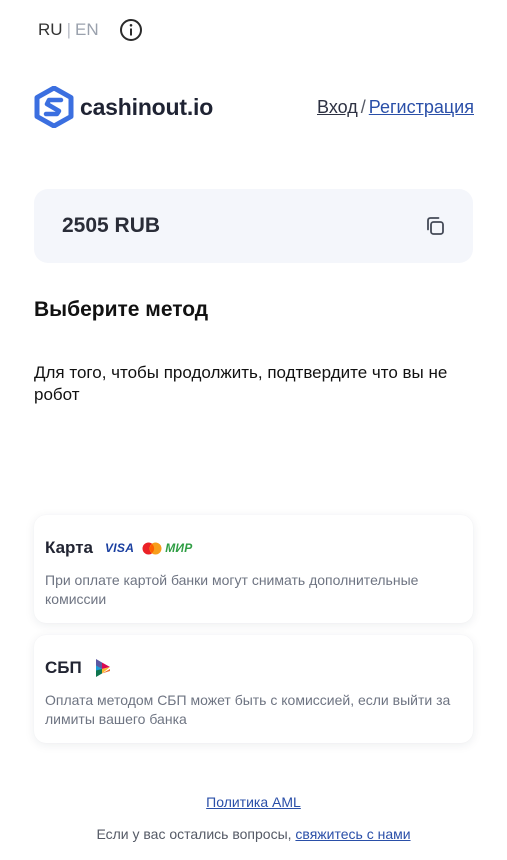 This screenshot has height=860, width=507. I want to click on header: cashinout.io Вход / Регистрация, so click(254, 107).